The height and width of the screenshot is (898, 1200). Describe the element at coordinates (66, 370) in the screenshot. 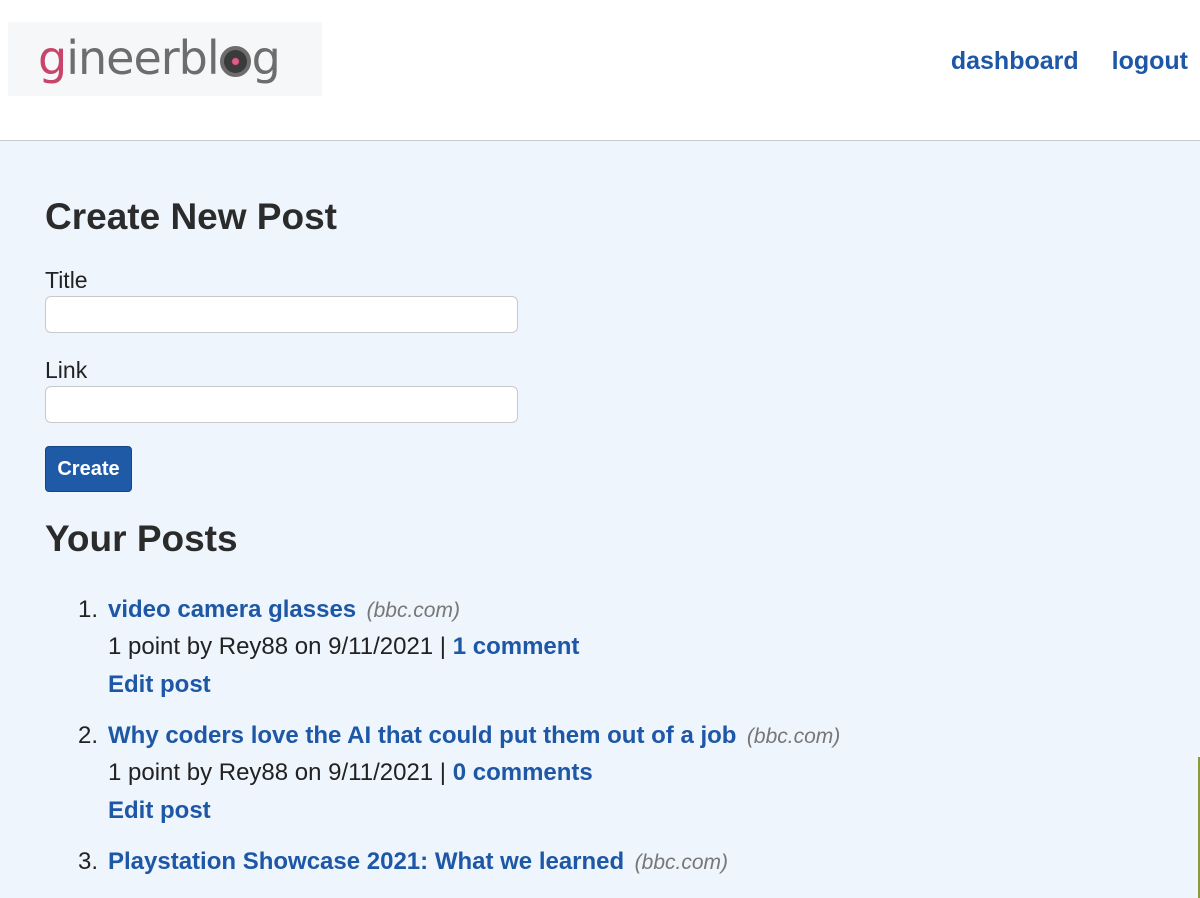

I see `link-label: Link` at that location.